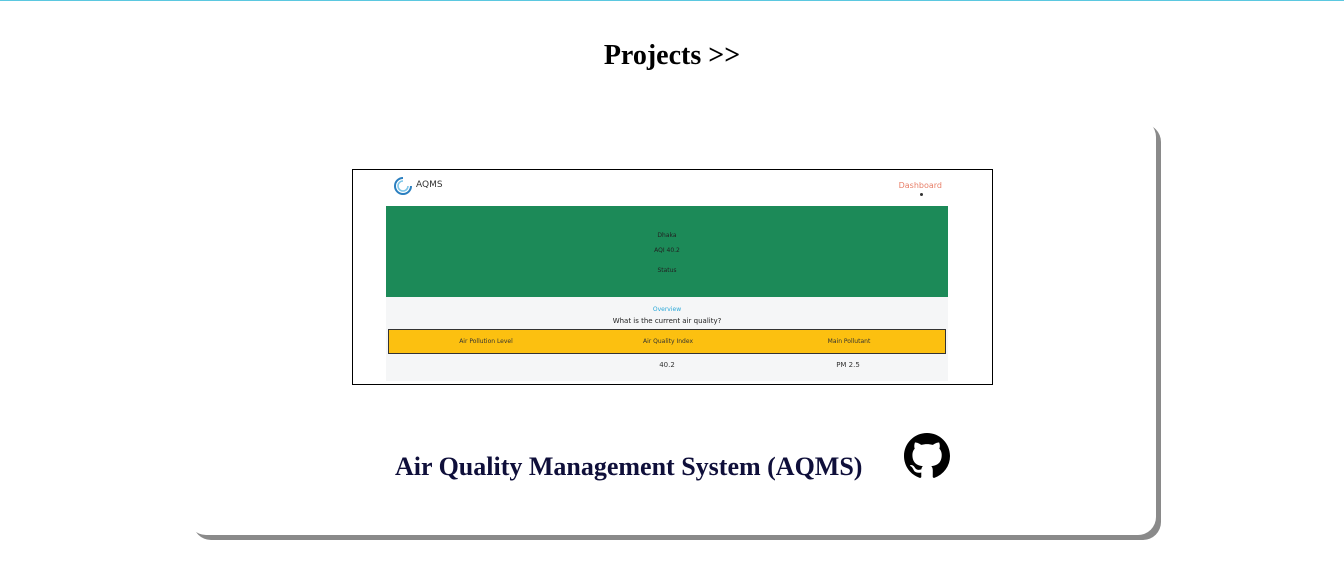  I want to click on preview-hero-city: Dhaka, so click(667, 235).